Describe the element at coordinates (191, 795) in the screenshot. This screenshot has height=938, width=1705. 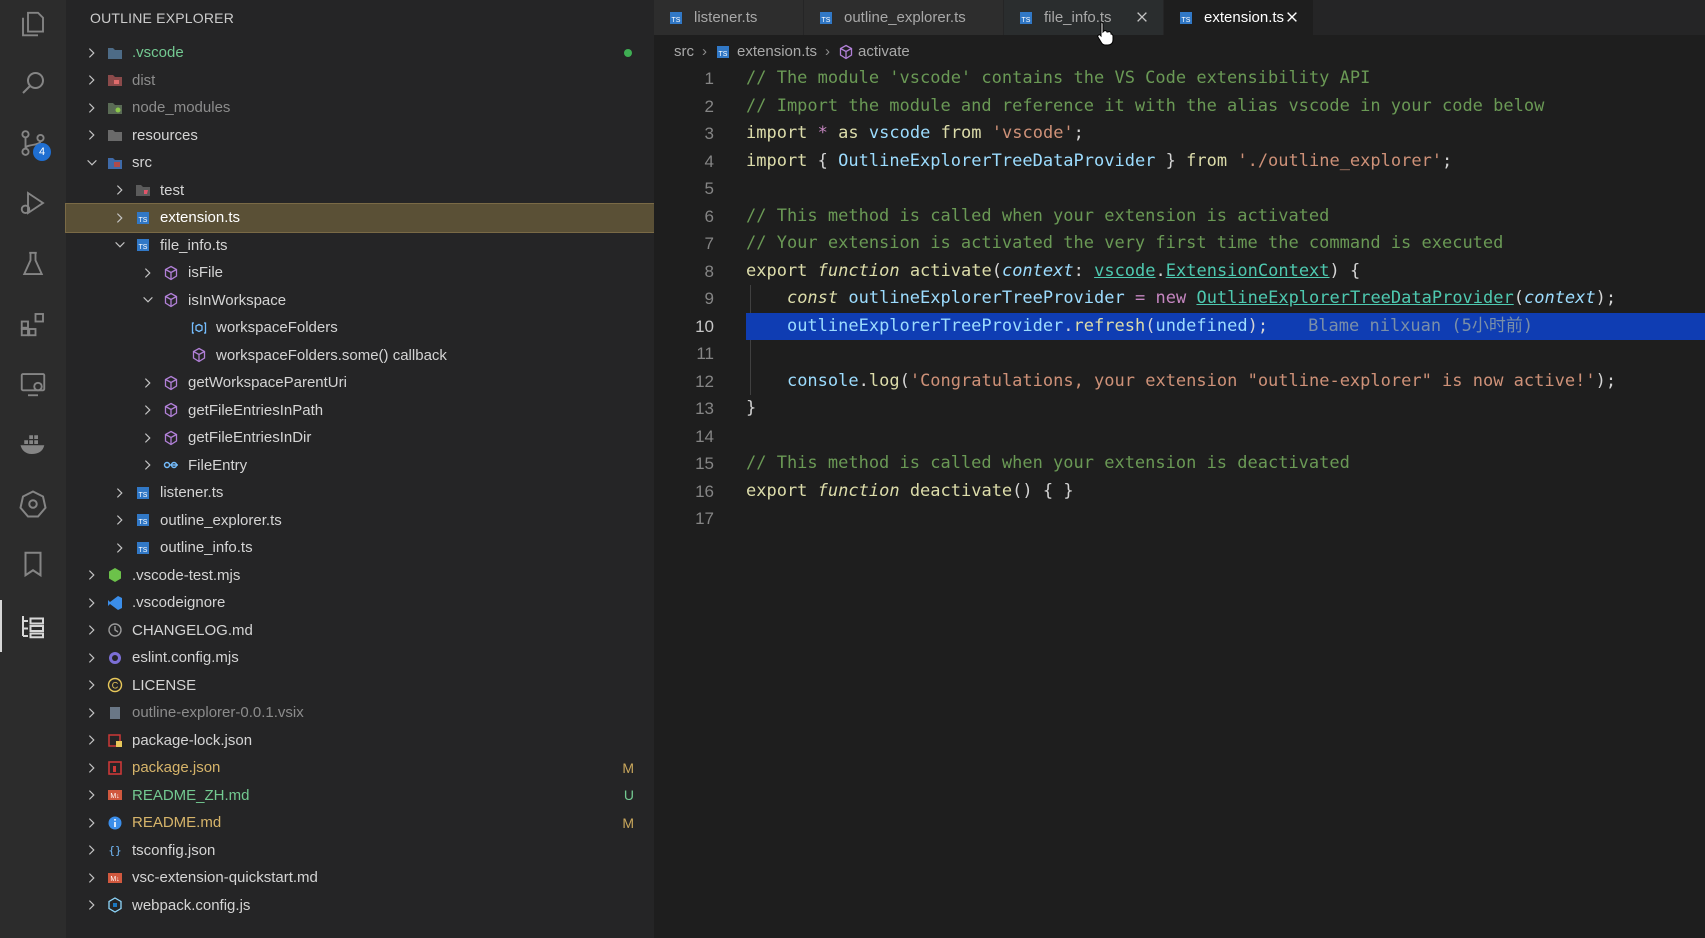
I see `tree-label: README_ZH.md` at that location.